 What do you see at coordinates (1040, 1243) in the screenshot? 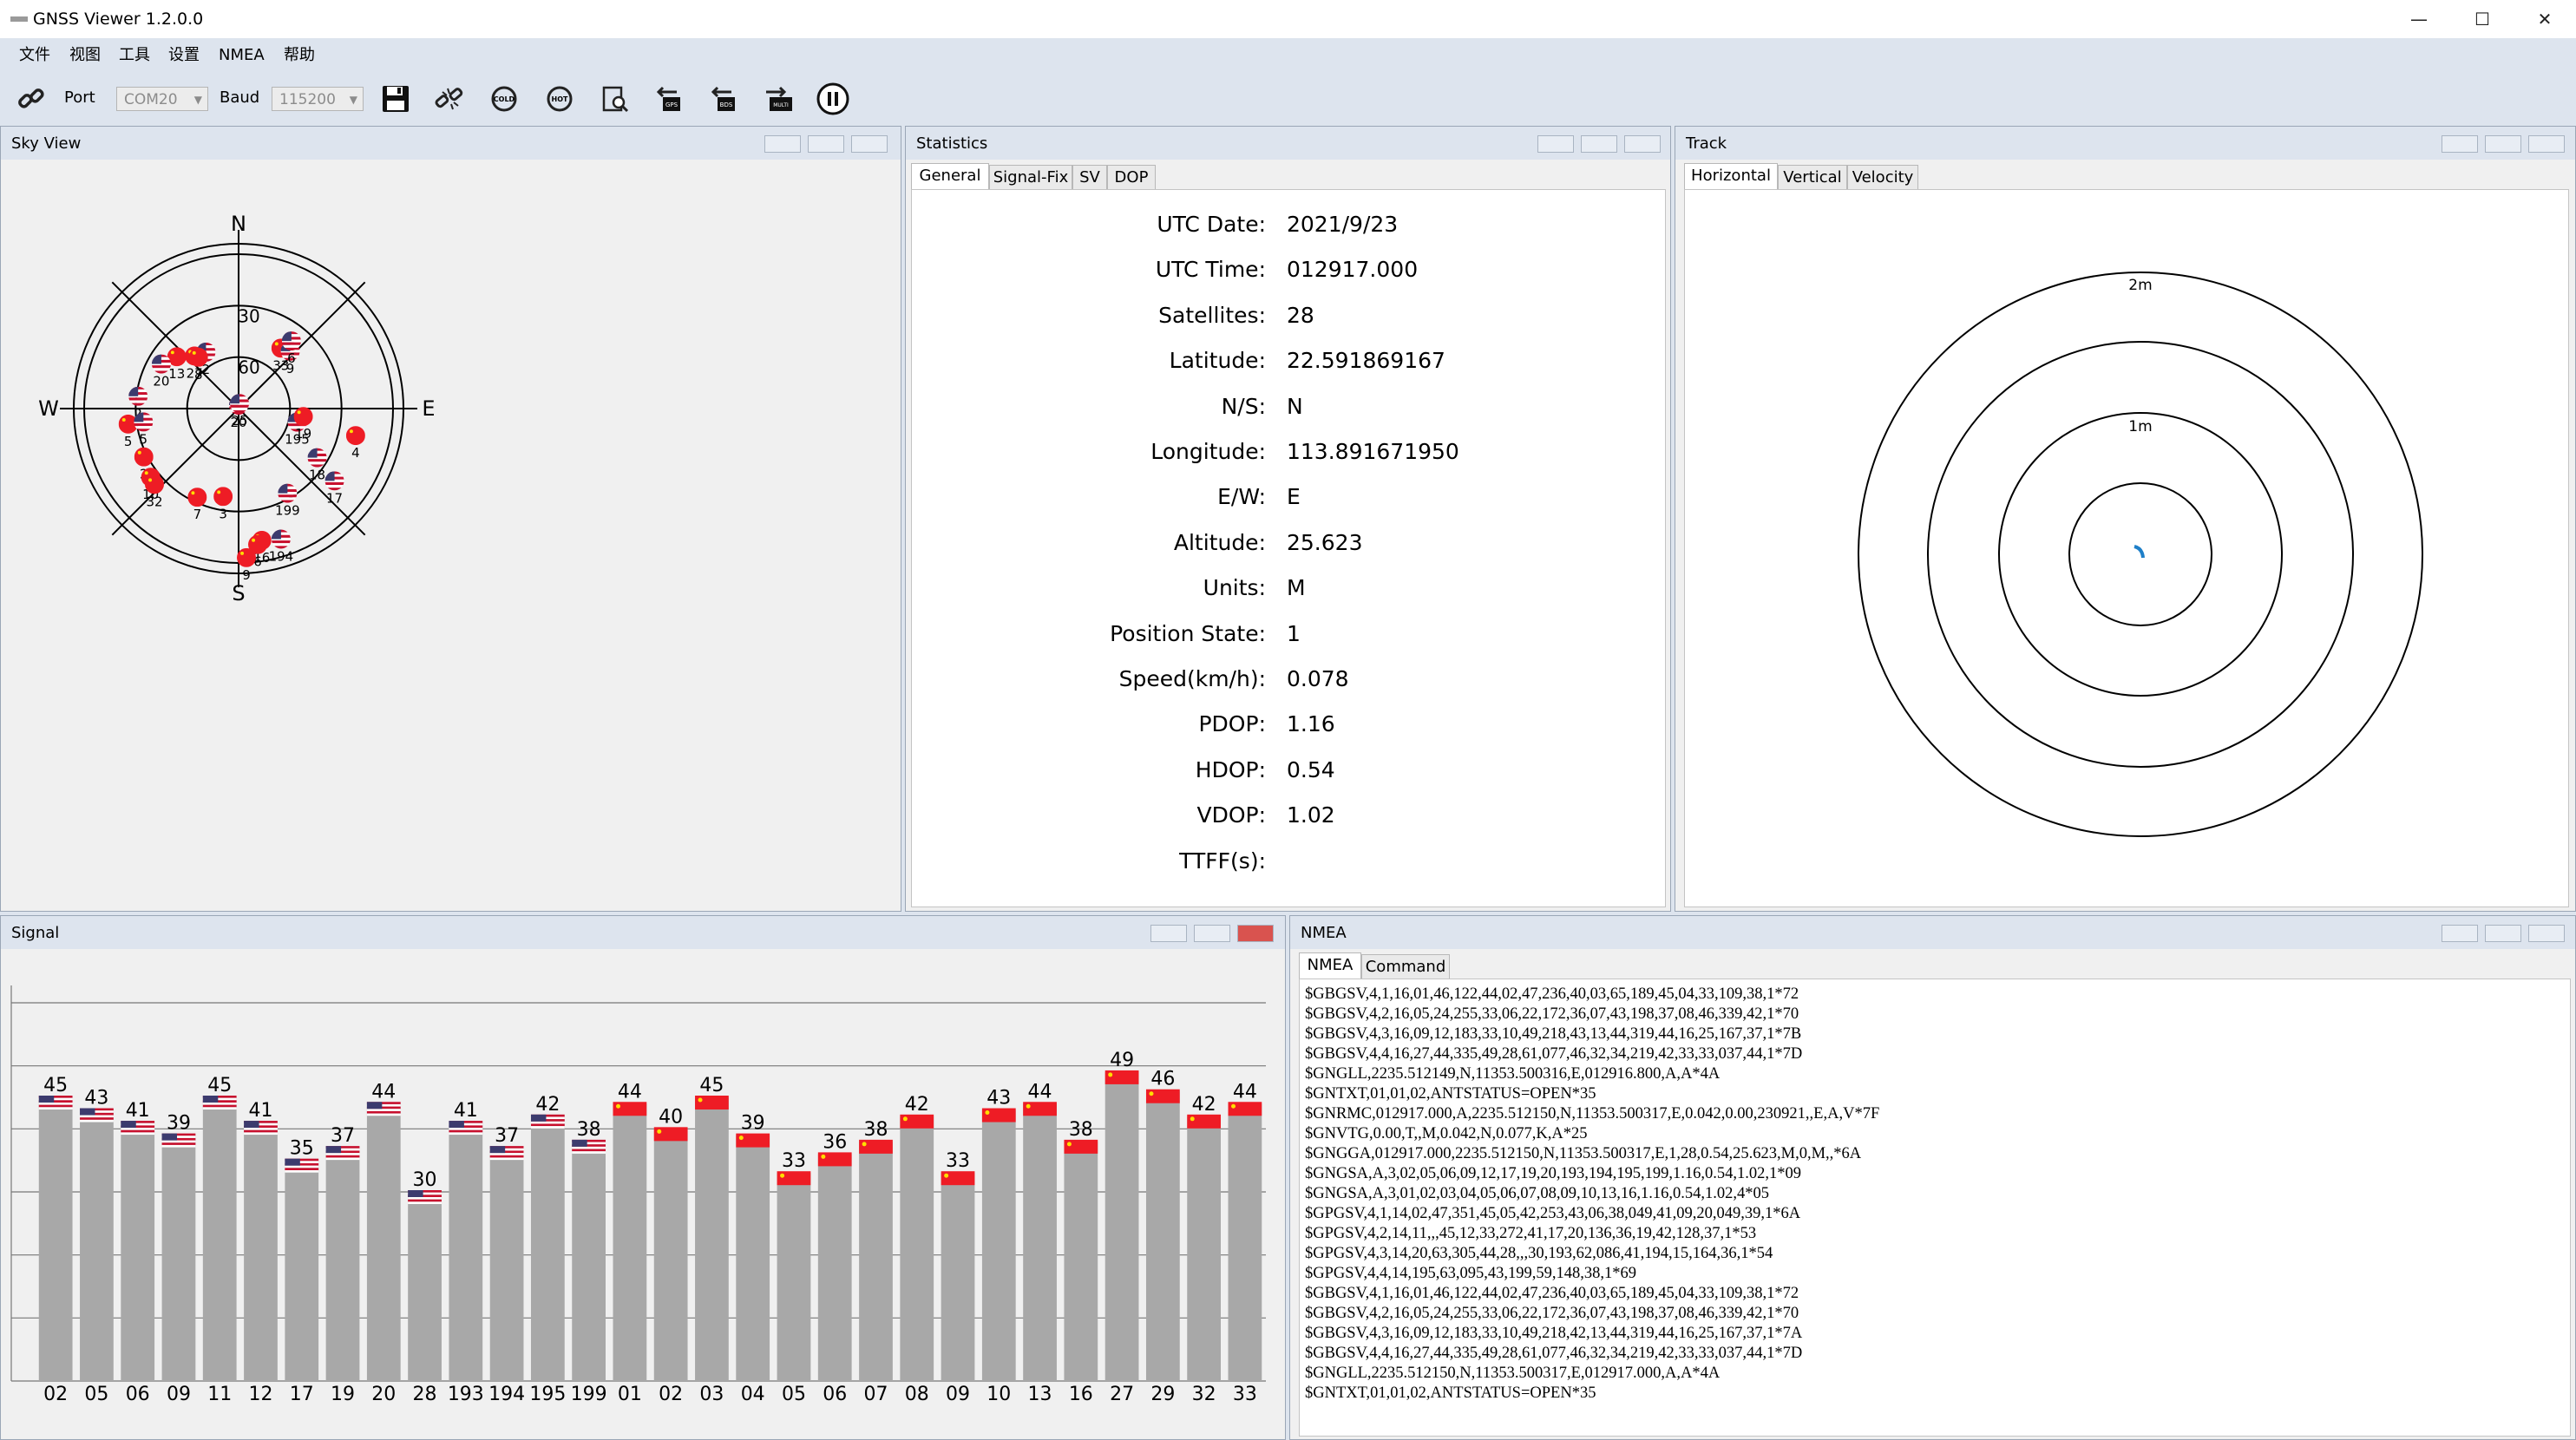
I see `signal-bar: 44 13` at bounding box center [1040, 1243].